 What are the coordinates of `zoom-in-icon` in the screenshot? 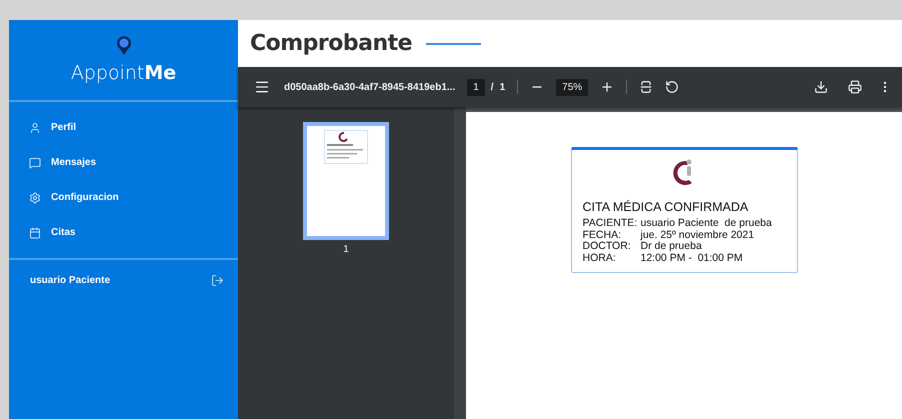 It's located at (607, 87).